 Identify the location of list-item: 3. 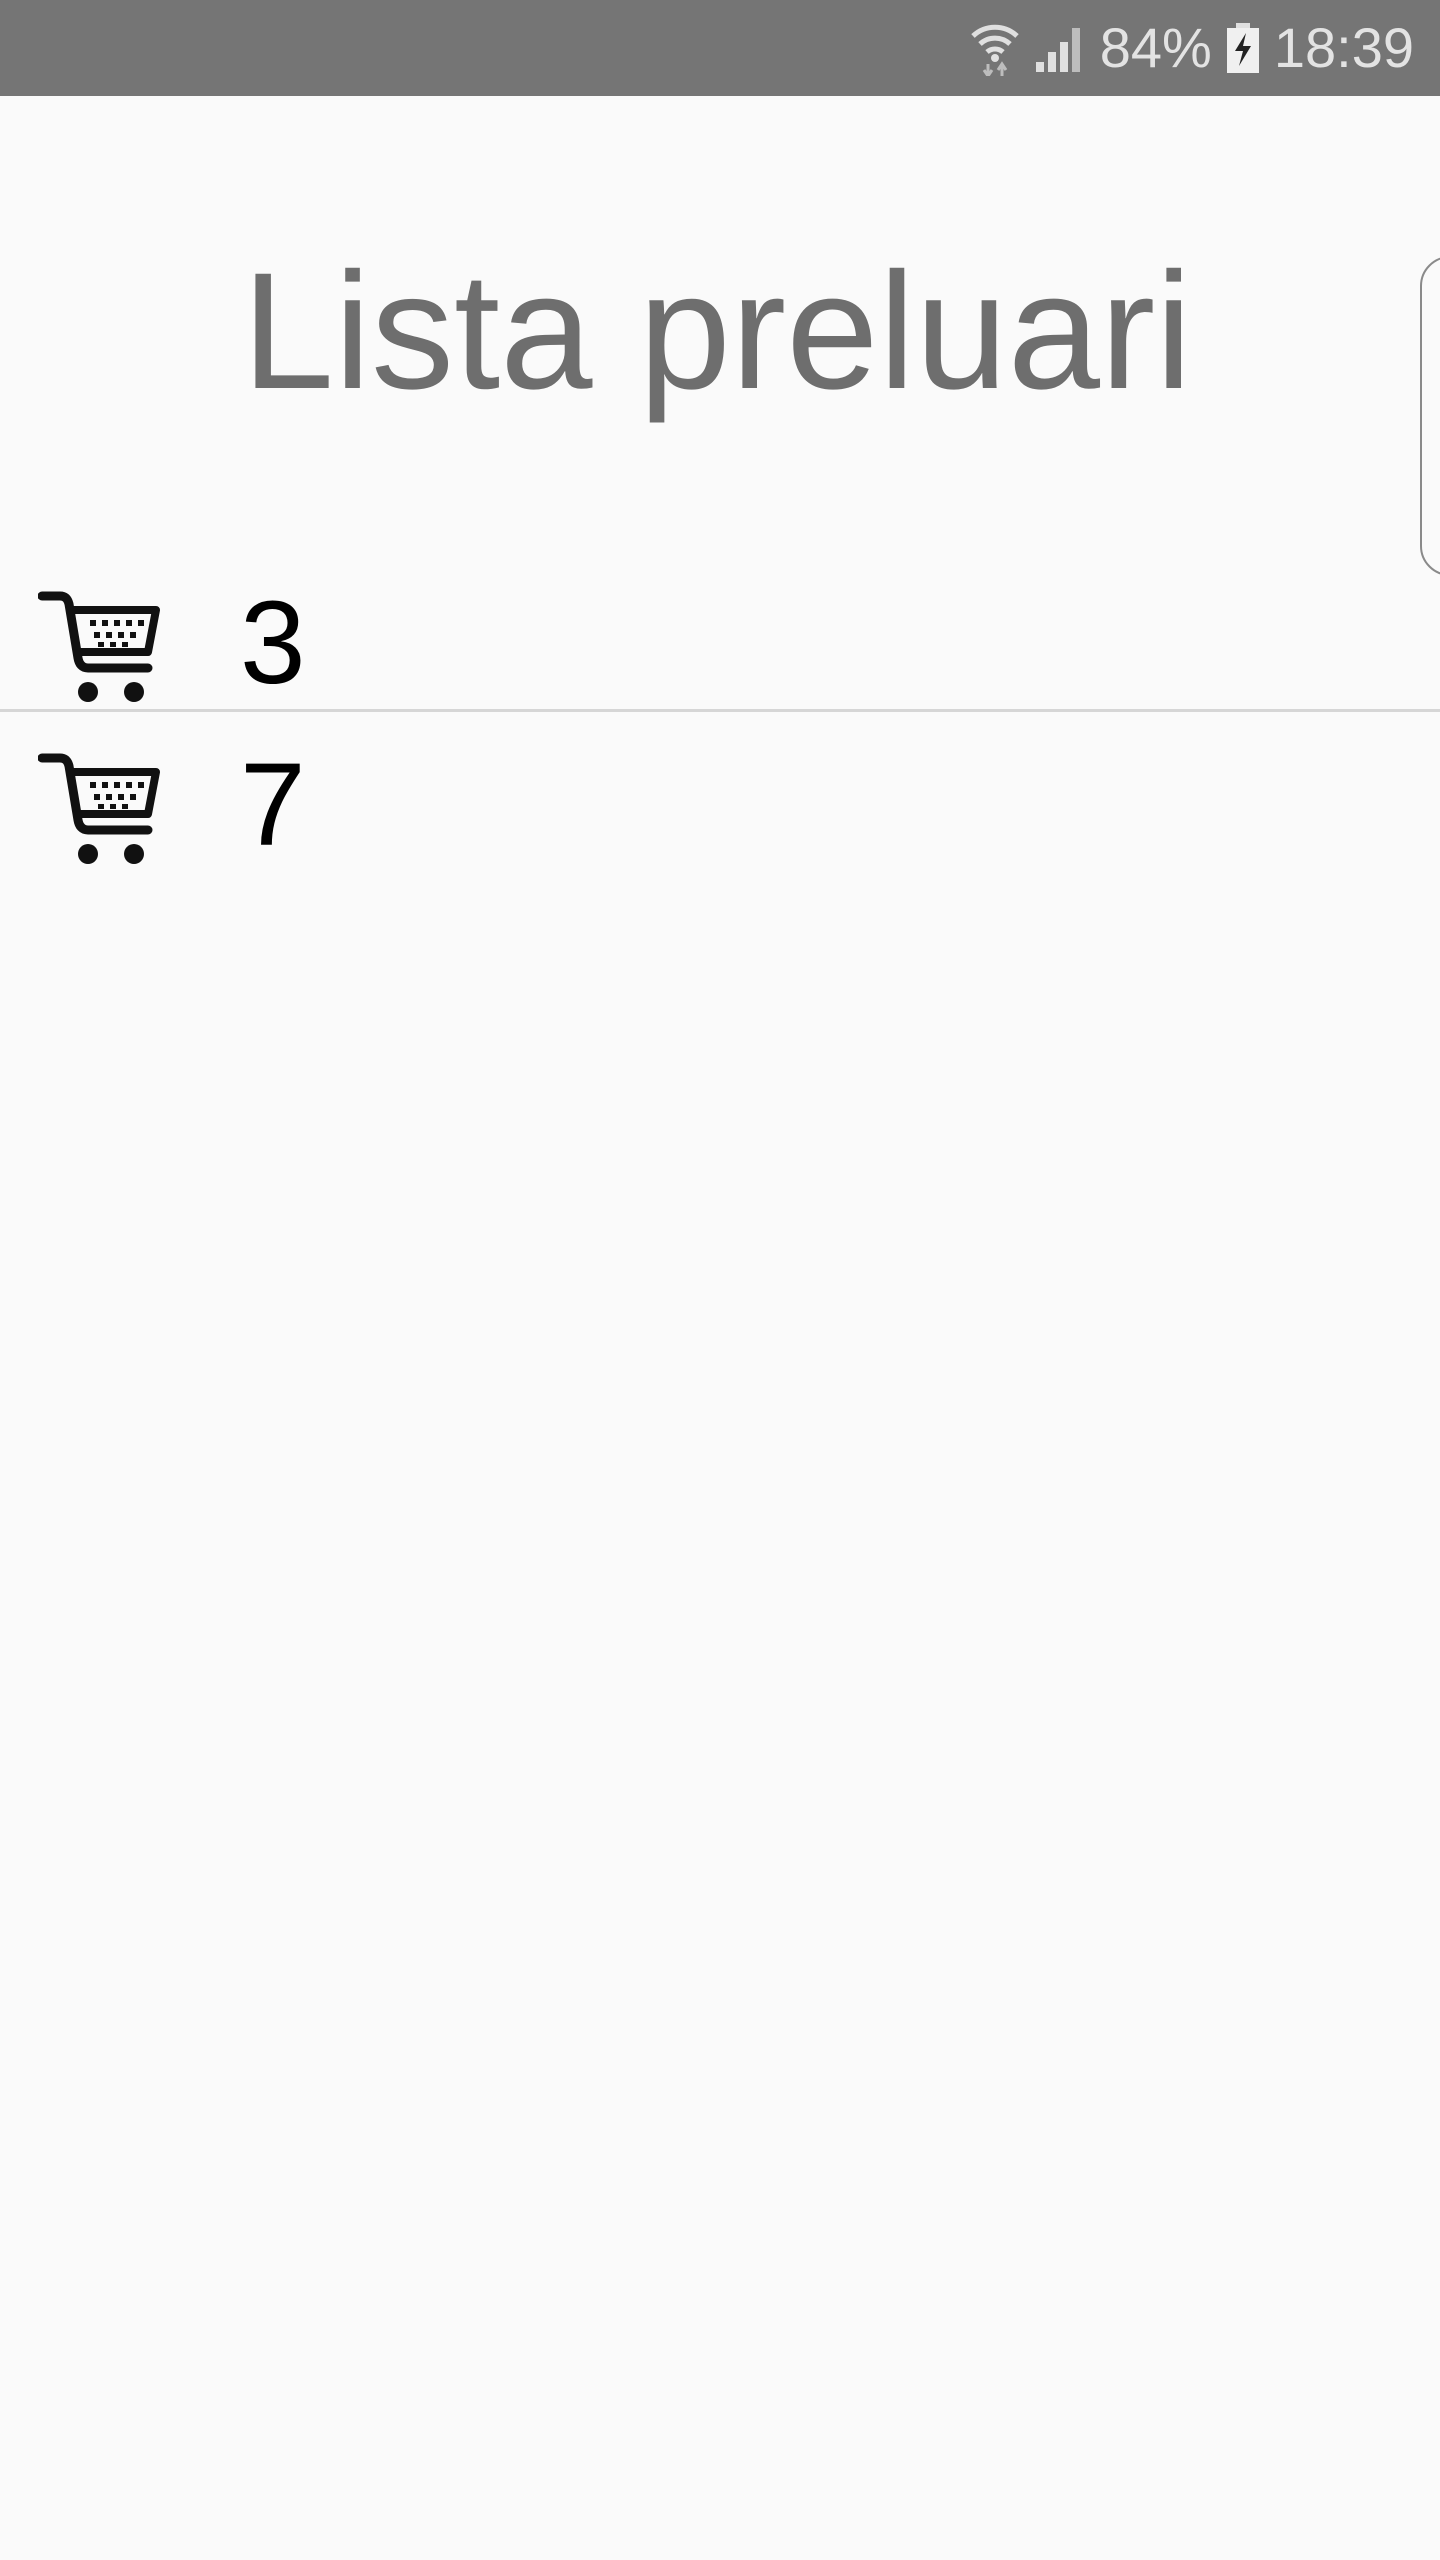
(720, 631).